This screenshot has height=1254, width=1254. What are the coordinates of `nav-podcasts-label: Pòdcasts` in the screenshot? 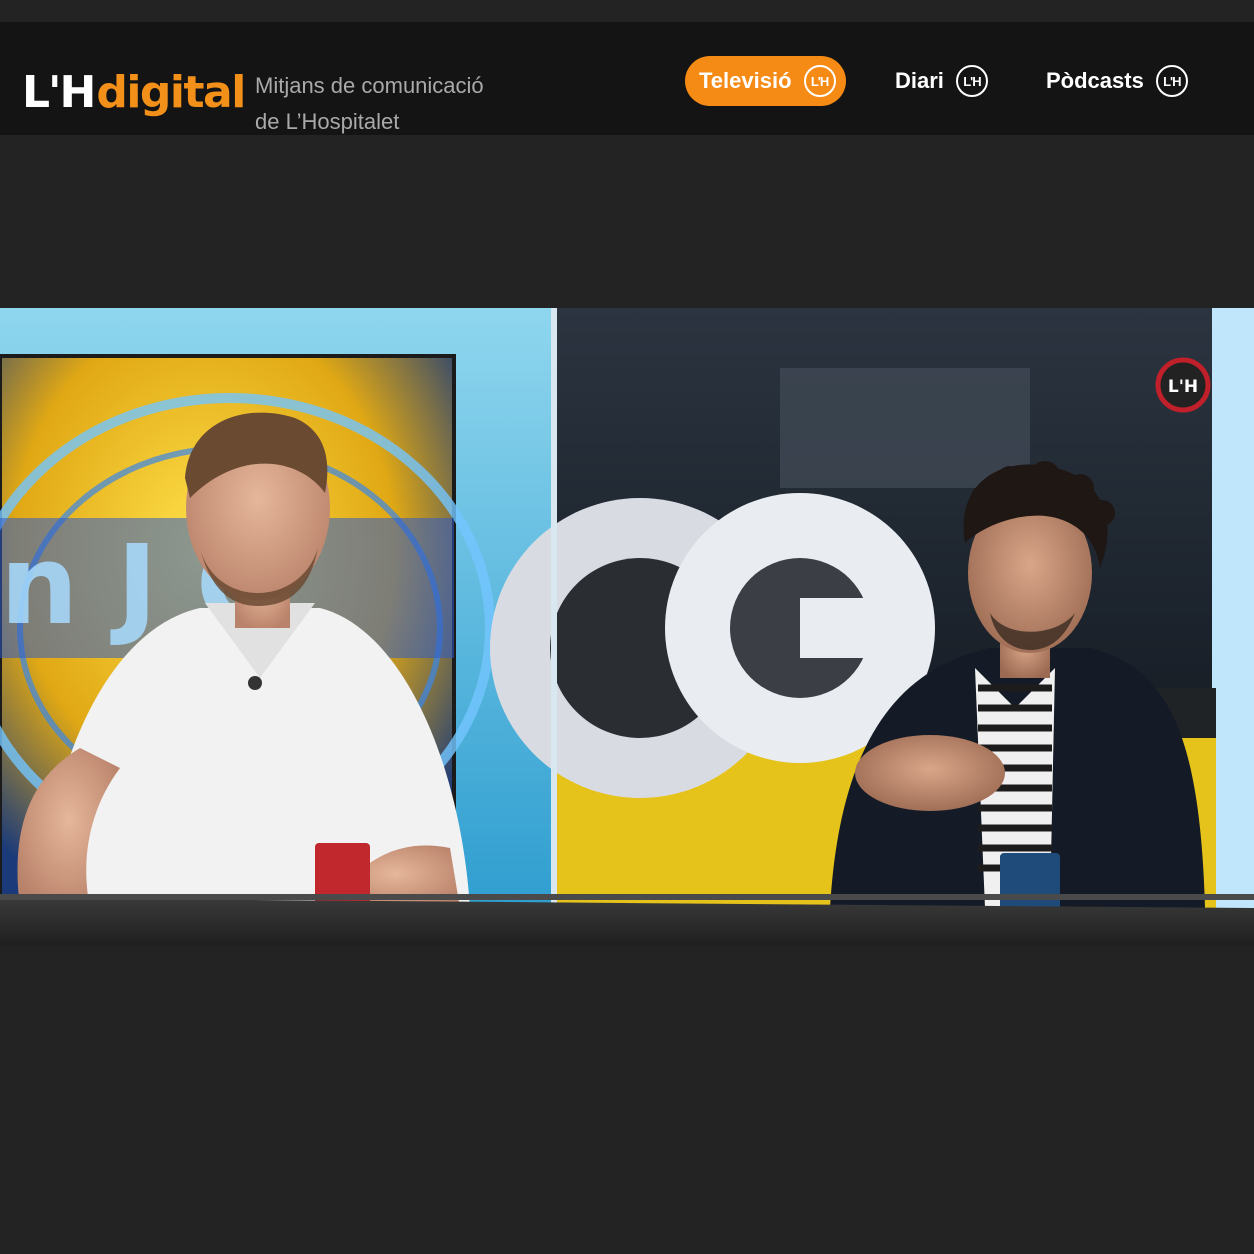 It's located at (1095, 80).